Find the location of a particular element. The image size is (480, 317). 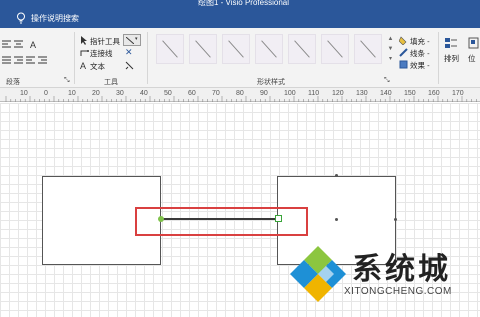

line-tool-button: ▾ is located at coordinates (132, 40).